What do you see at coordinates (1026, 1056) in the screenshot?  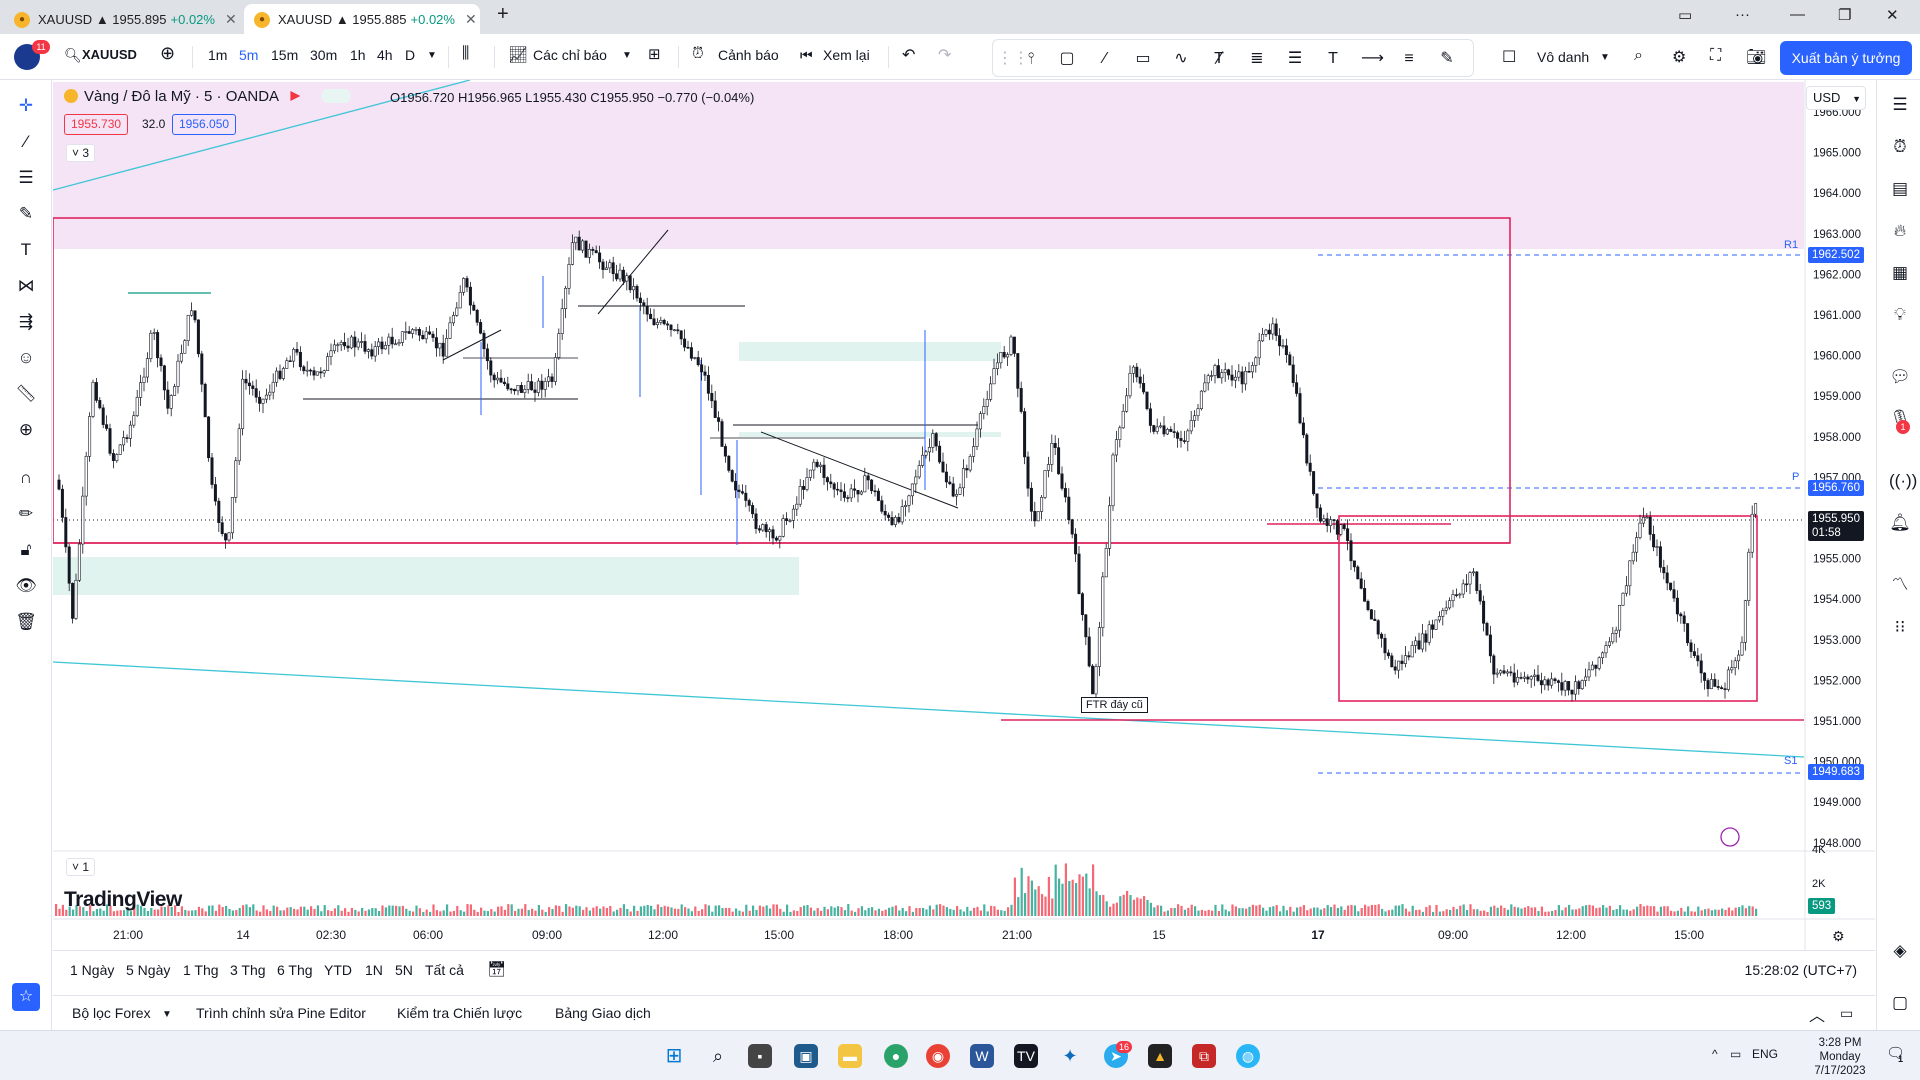 I see `tradingview-app-icon: TV` at bounding box center [1026, 1056].